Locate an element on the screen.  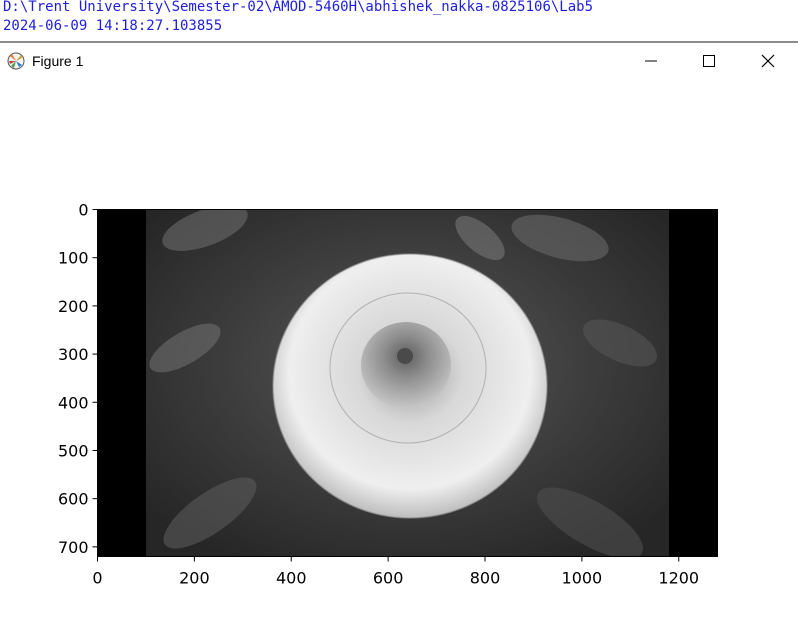
y-axis: 0 100 200 300 400 500 600 700 is located at coordinates (78, 379).